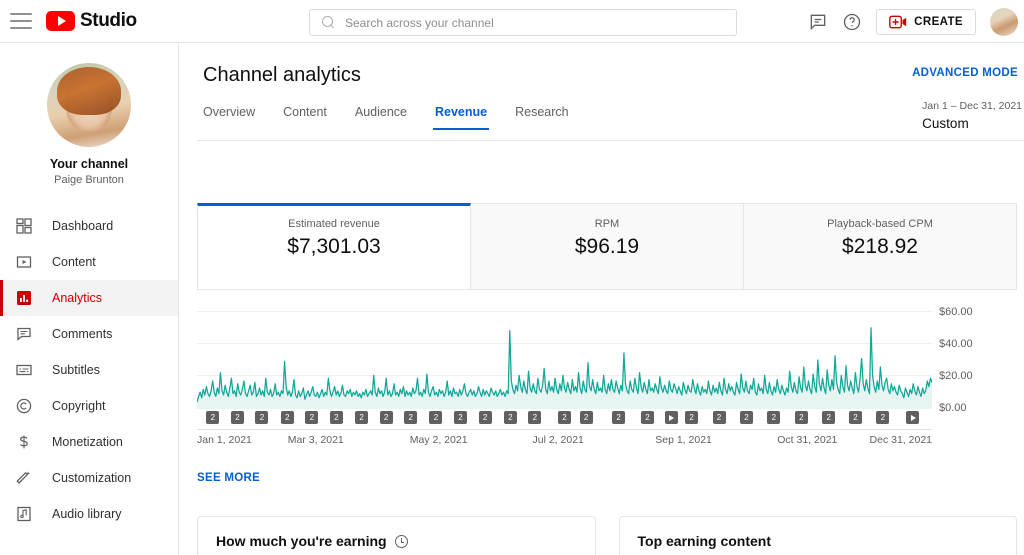 This screenshot has width=1024, height=555. Describe the element at coordinates (534, 22) in the screenshot. I see `search-input` at that location.